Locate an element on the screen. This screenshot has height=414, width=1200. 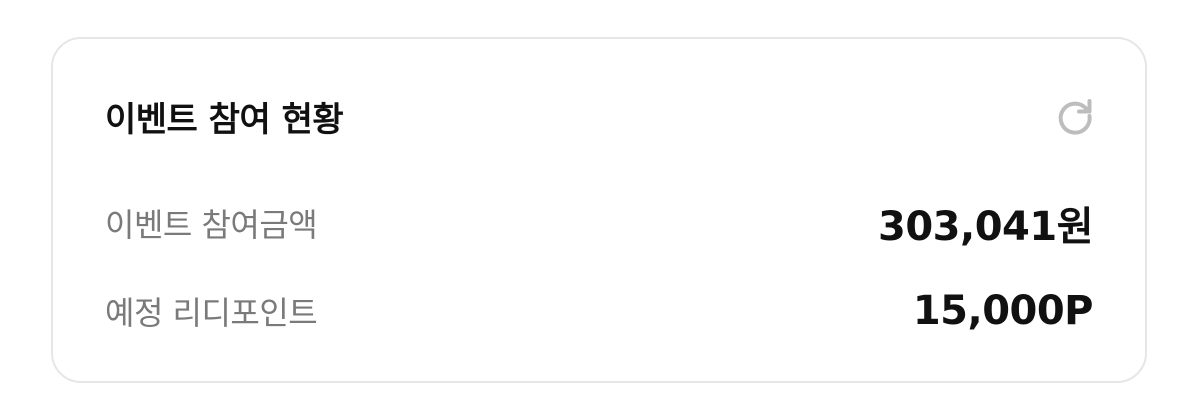
participation-amount-value: 303,041원 is located at coordinates (986, 227).